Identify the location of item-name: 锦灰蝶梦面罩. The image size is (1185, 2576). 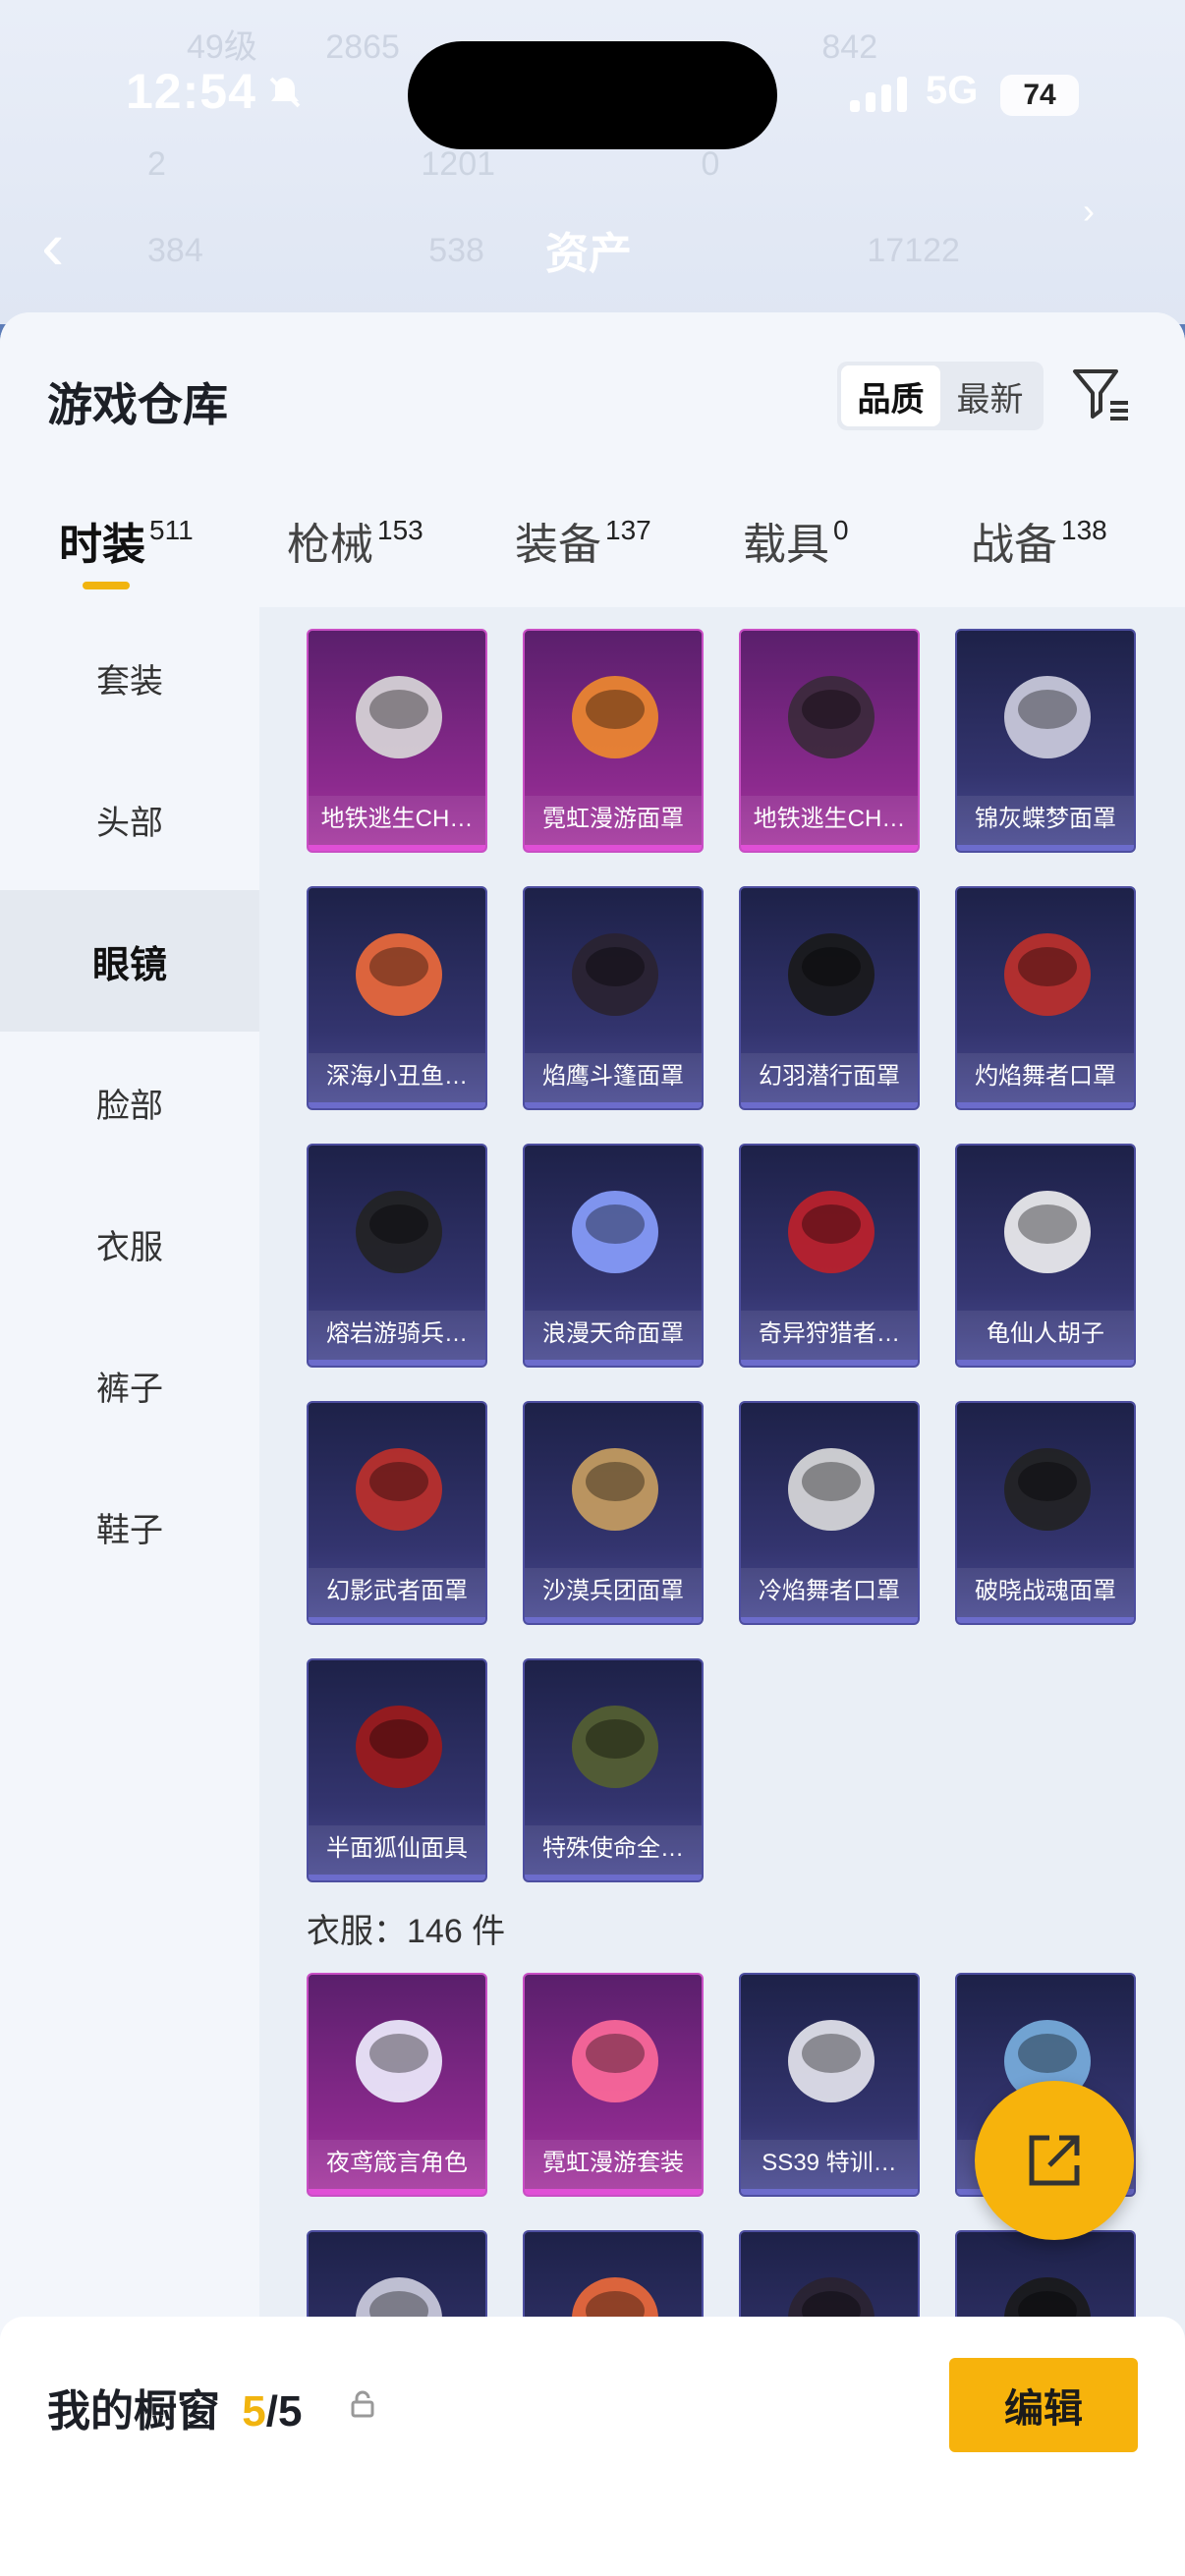
(1045, 823).